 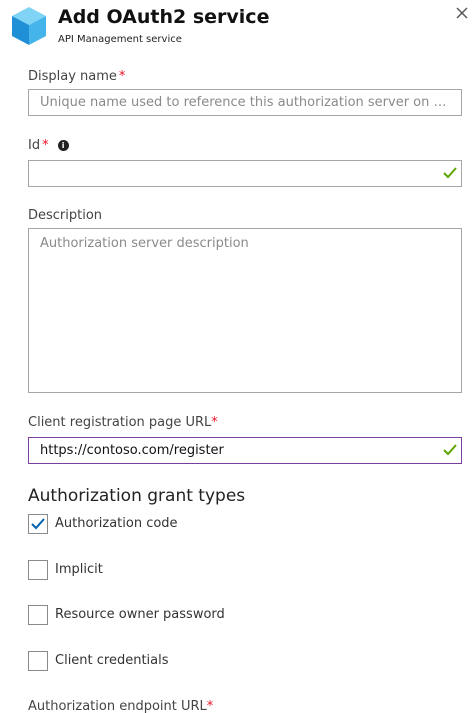 I want to click on grant-types-title: Authorization grant types, so click(x=137, y=496).